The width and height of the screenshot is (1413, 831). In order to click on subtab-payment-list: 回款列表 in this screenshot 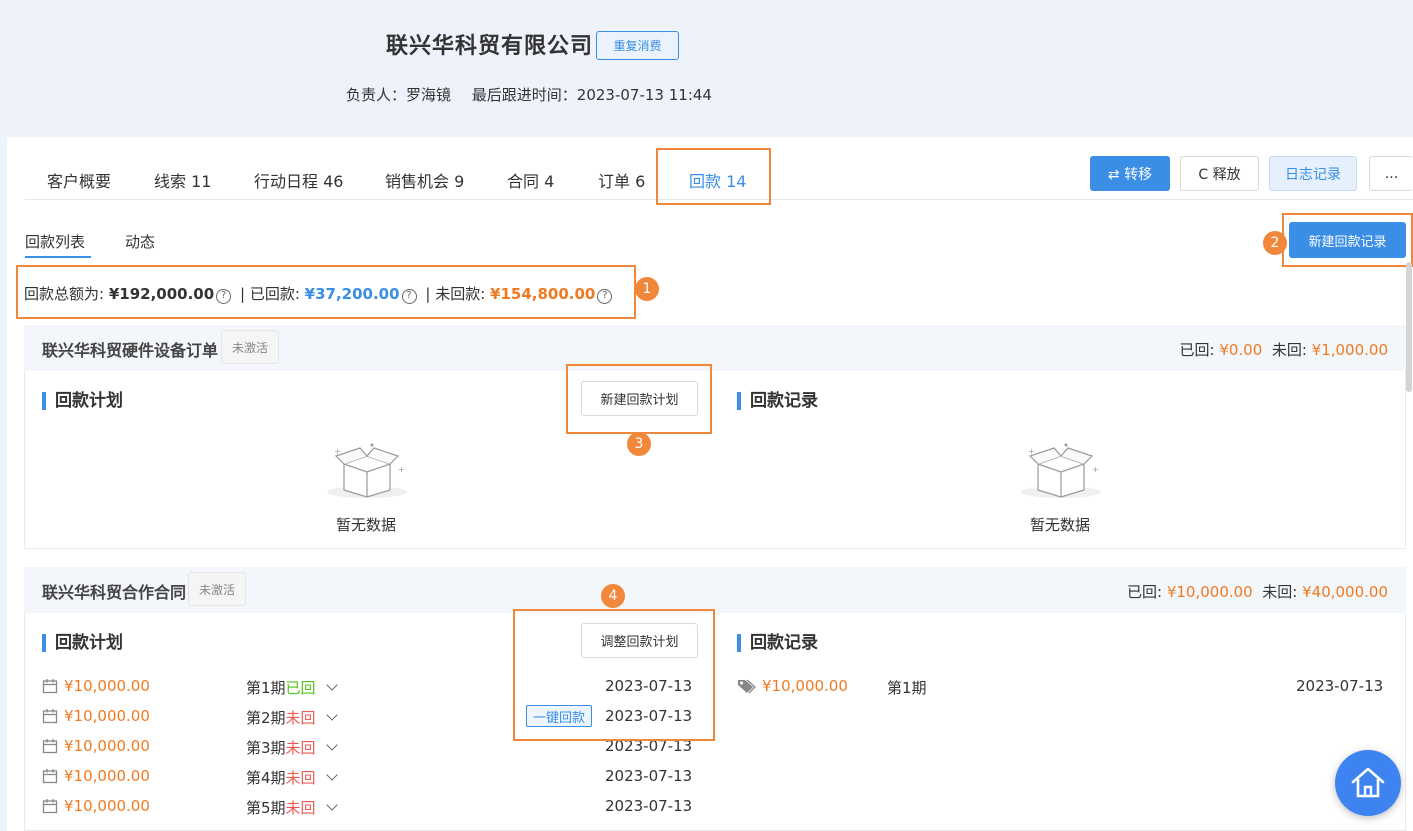, I will do `click(55, 241)`.